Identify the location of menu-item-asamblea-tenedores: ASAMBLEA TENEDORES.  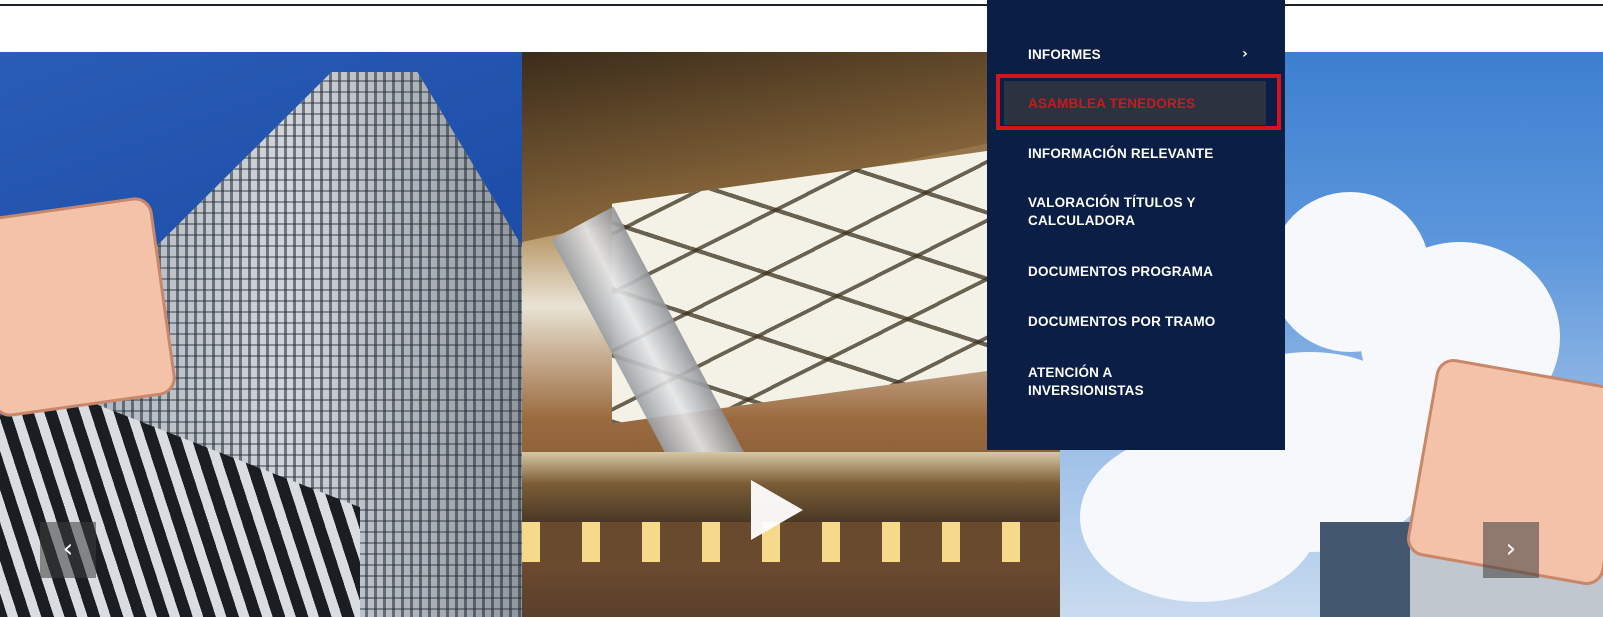
(1148, 104).